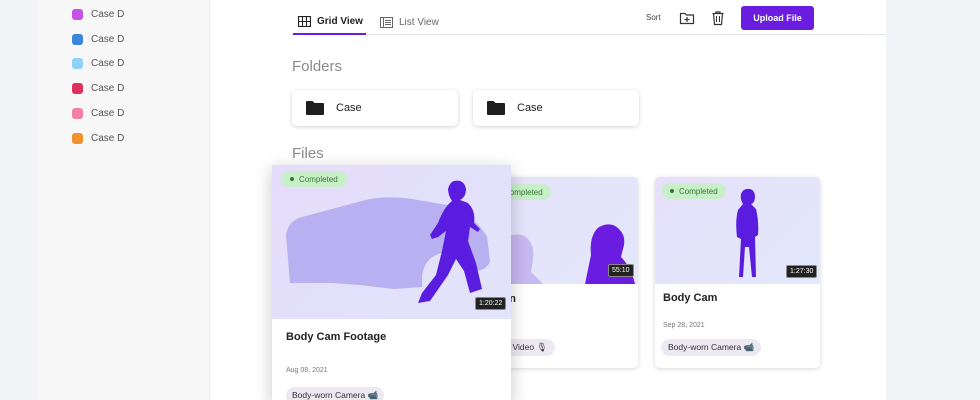  What do you see at coordinates (386, 22) in the screenshot?
I see `list-icon` at bounding box center [386, 22].